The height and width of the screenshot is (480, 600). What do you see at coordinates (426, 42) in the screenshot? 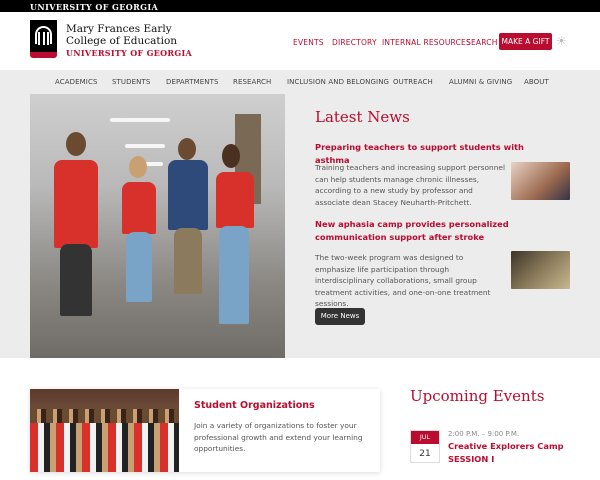
I see `internal-resources-link: INTERNAL RESOURCES` at bounding box center [426, 42].